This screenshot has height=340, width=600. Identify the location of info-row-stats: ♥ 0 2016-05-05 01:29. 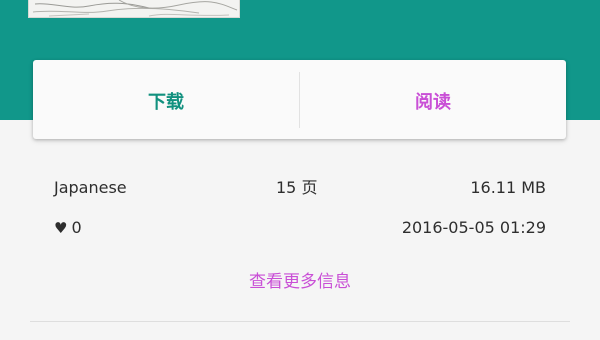
(300, 228).